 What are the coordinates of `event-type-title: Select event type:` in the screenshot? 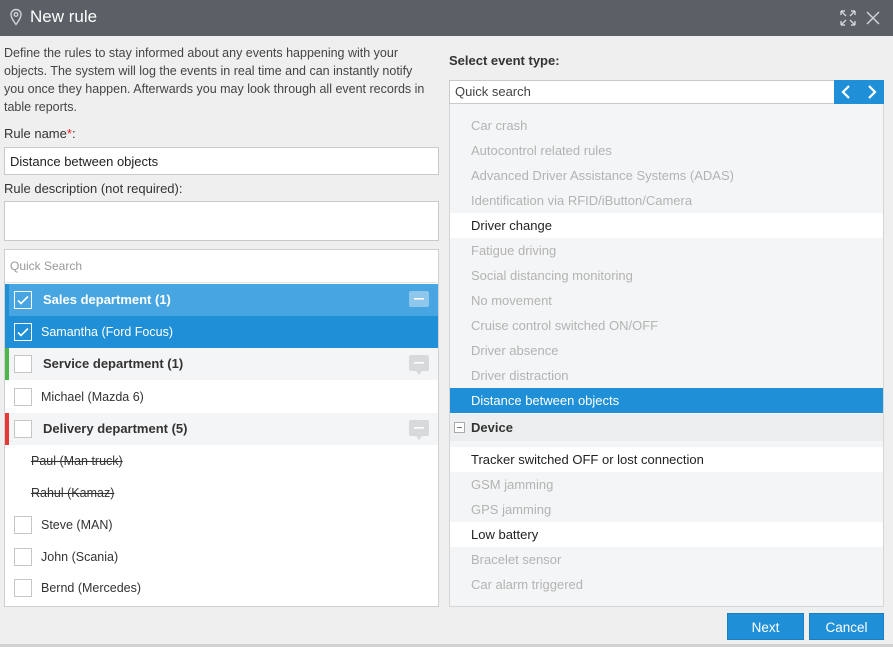 It's located at (504, 60).